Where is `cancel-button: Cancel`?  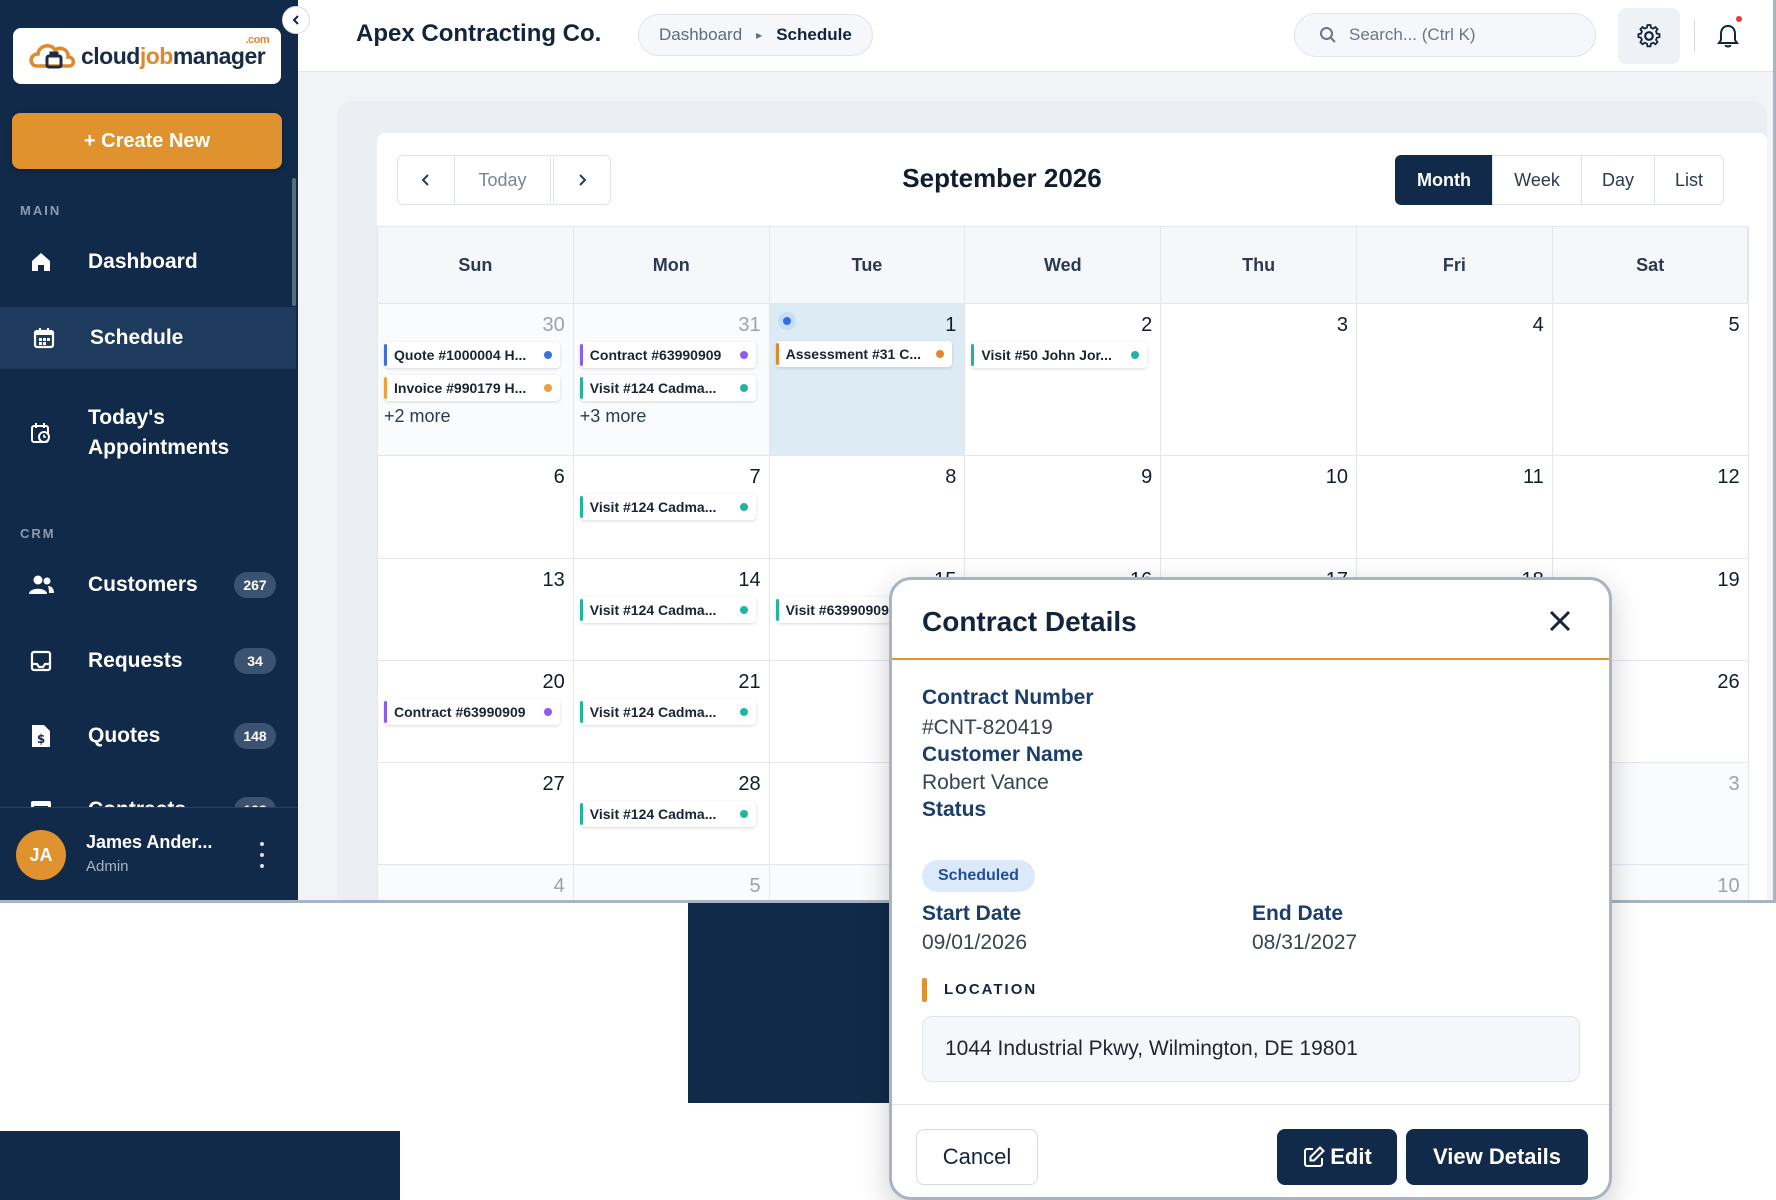
cancel-button: Cancel is located at coordinates (977, 1157).